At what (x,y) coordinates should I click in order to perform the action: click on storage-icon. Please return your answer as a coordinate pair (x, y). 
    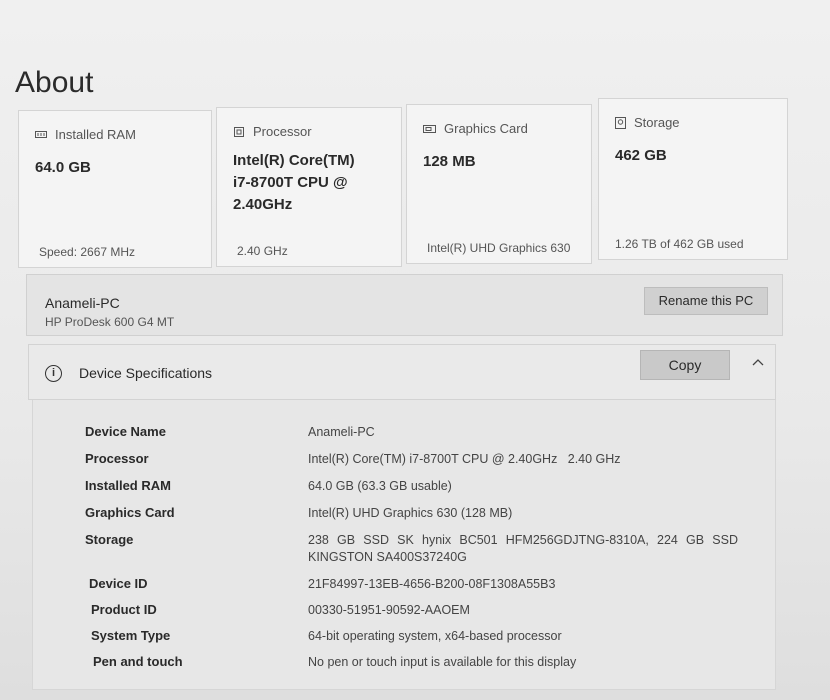
    Looking at the image, I should click on (620, 122).